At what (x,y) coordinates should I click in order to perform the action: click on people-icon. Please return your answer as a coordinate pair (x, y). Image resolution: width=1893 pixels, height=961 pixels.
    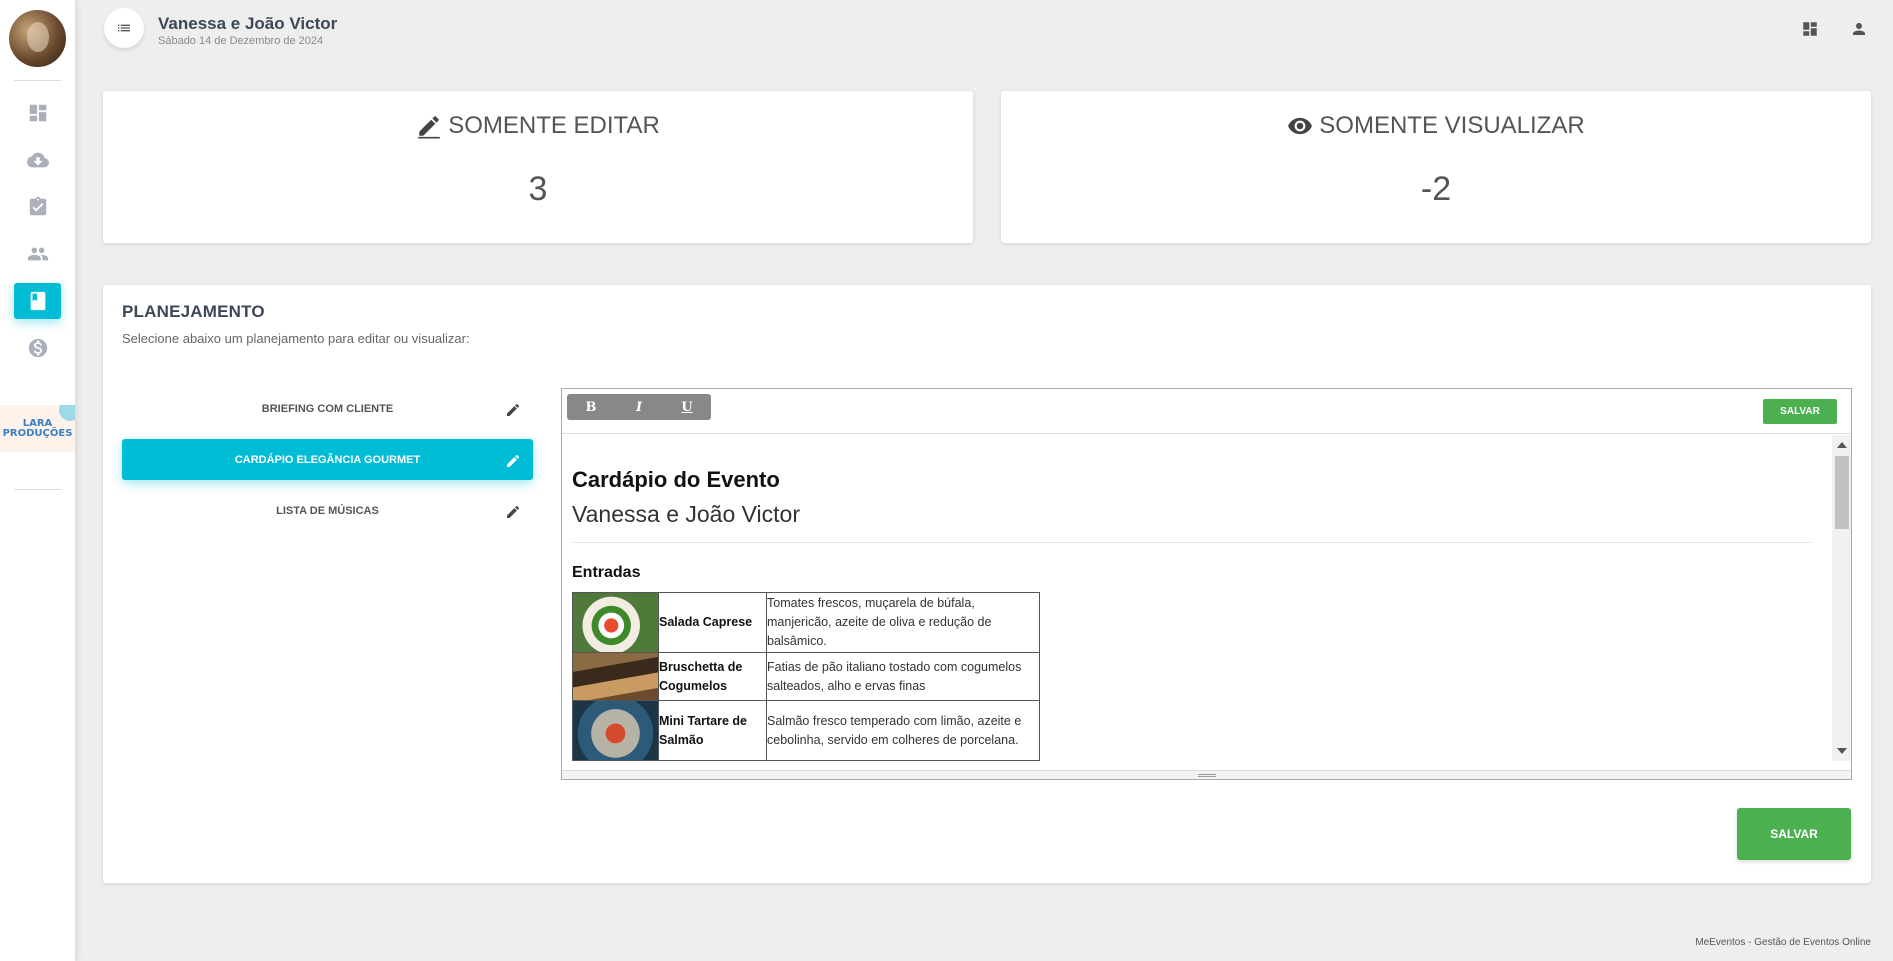
    Looking at the image, I should click on (37, 254).